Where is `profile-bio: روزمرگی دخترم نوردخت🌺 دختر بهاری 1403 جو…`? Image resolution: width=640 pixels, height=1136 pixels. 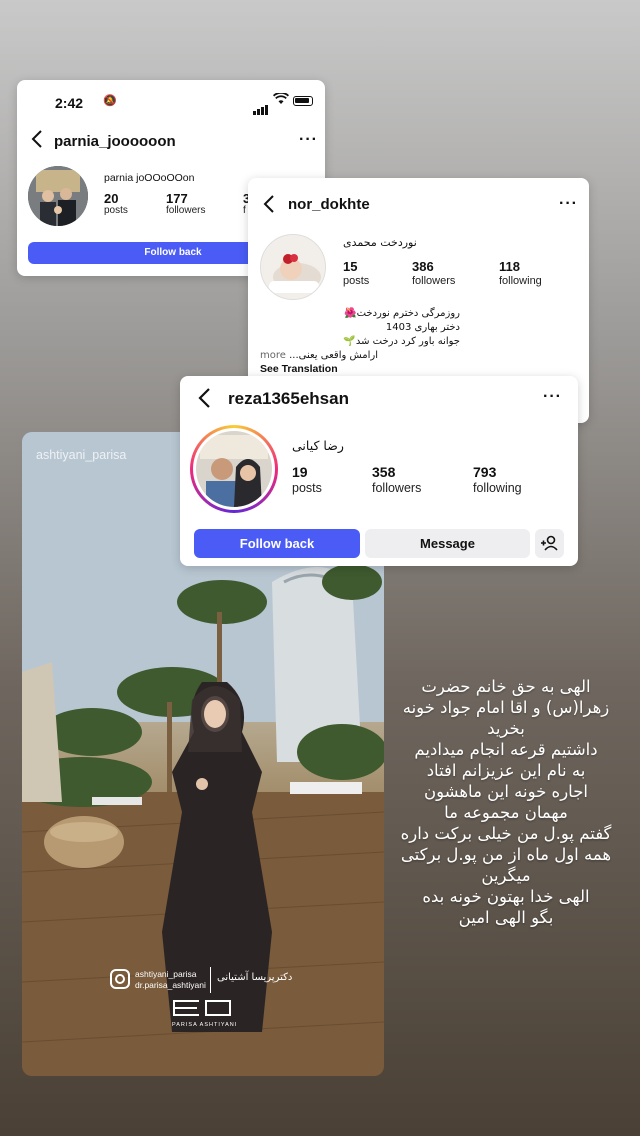 profile-bio: روزمرگی دخترم نوردخت🌺 دختر بهاری 1403 جو… is located at coordinates (360, 335).